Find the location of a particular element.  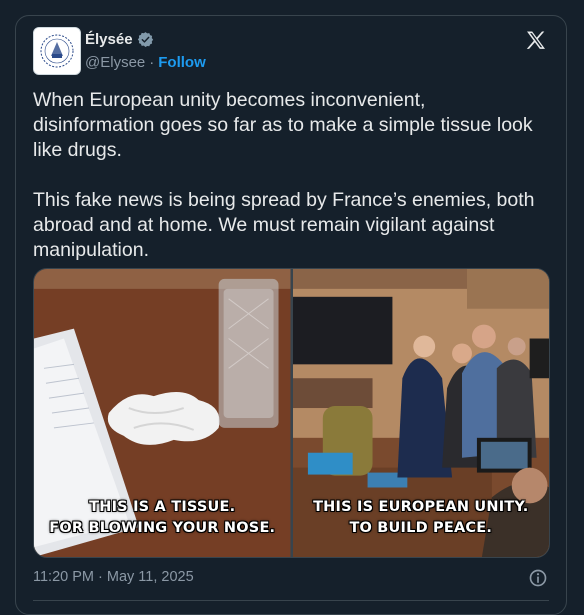

tweet-timestamp: 11:20 PM · May 11, 2025 is located at coordinates (113, 577).